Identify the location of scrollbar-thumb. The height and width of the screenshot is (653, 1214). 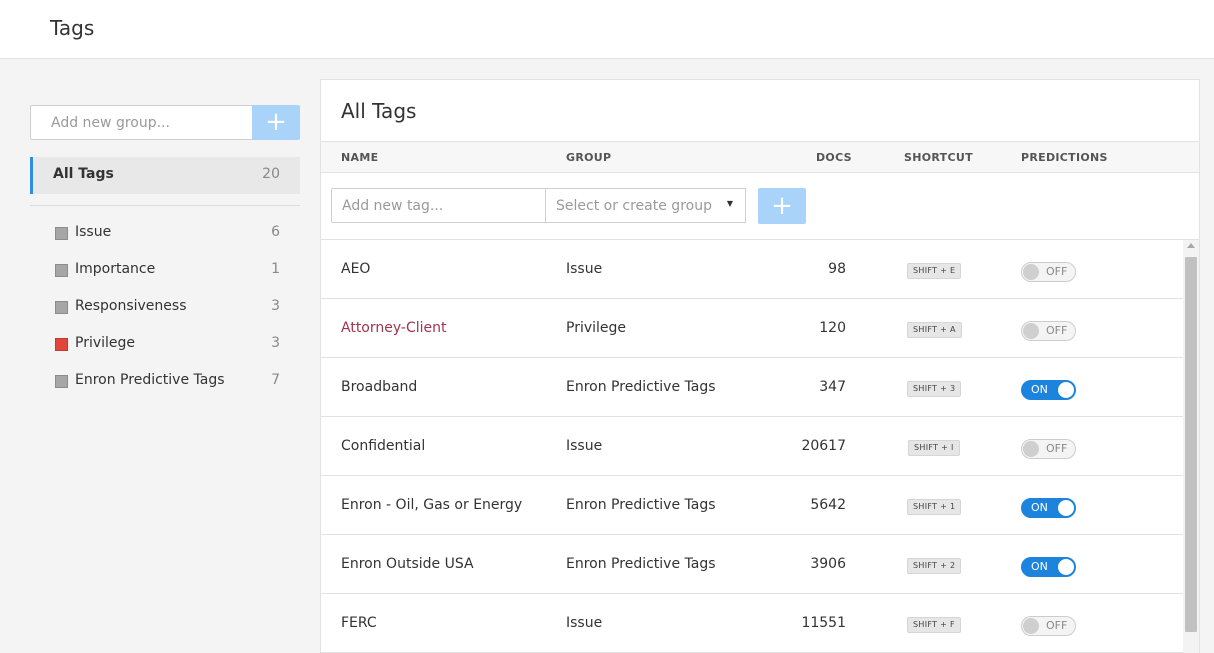
(1191, 444).